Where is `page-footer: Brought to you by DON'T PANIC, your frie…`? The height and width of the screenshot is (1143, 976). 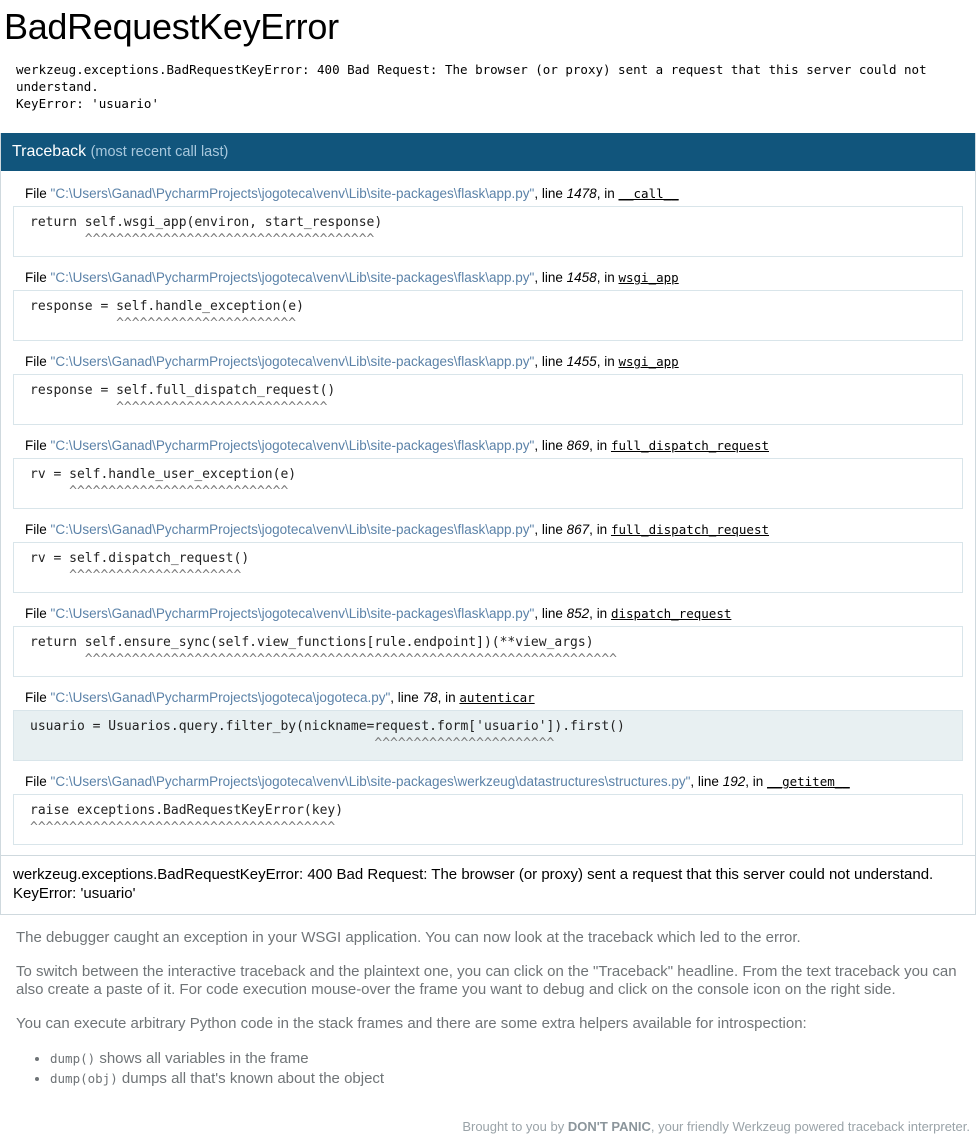
page-footer: Brought to you by DON'T PANIC, your frie… is located at coordinates (488, 1130).